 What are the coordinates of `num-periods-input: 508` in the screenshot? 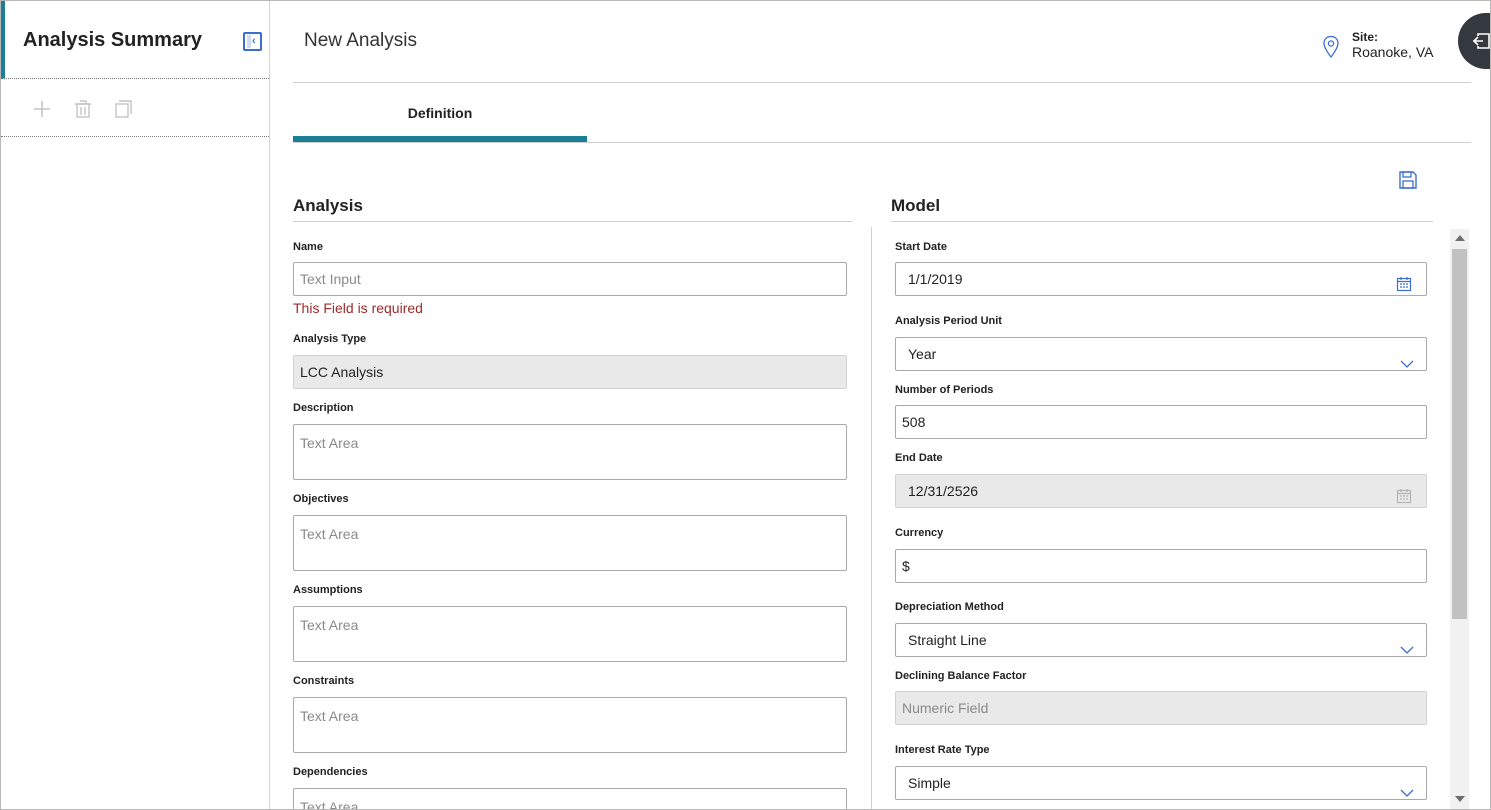 It's located at (1161, 422).